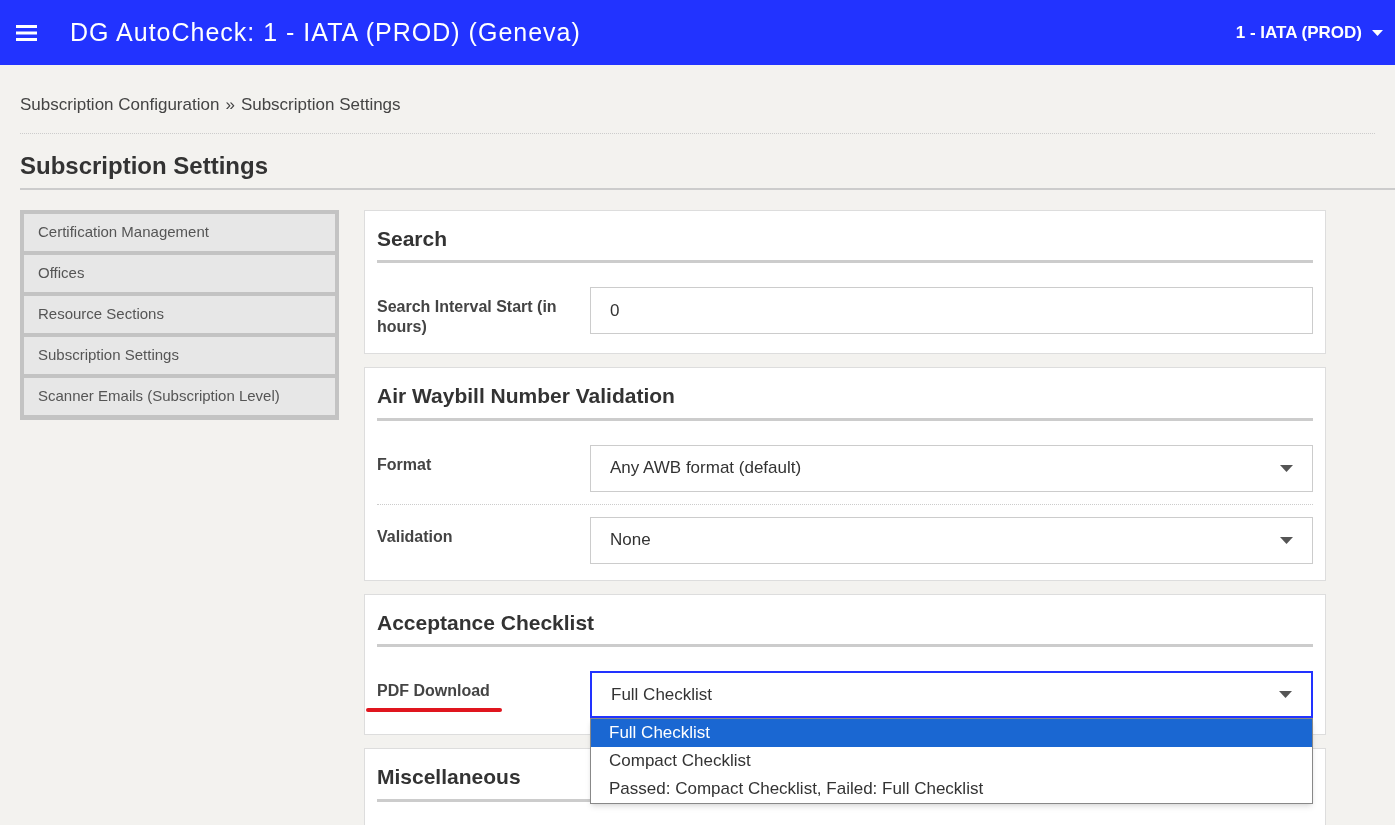 The width and height of the screenshot is (1395, 825). Describe the element at coordinates (325, 32) in the screenshot. I see `app-title: DG AutoCheck: 1 - IATA (PROD) (Geneva)` at that location.